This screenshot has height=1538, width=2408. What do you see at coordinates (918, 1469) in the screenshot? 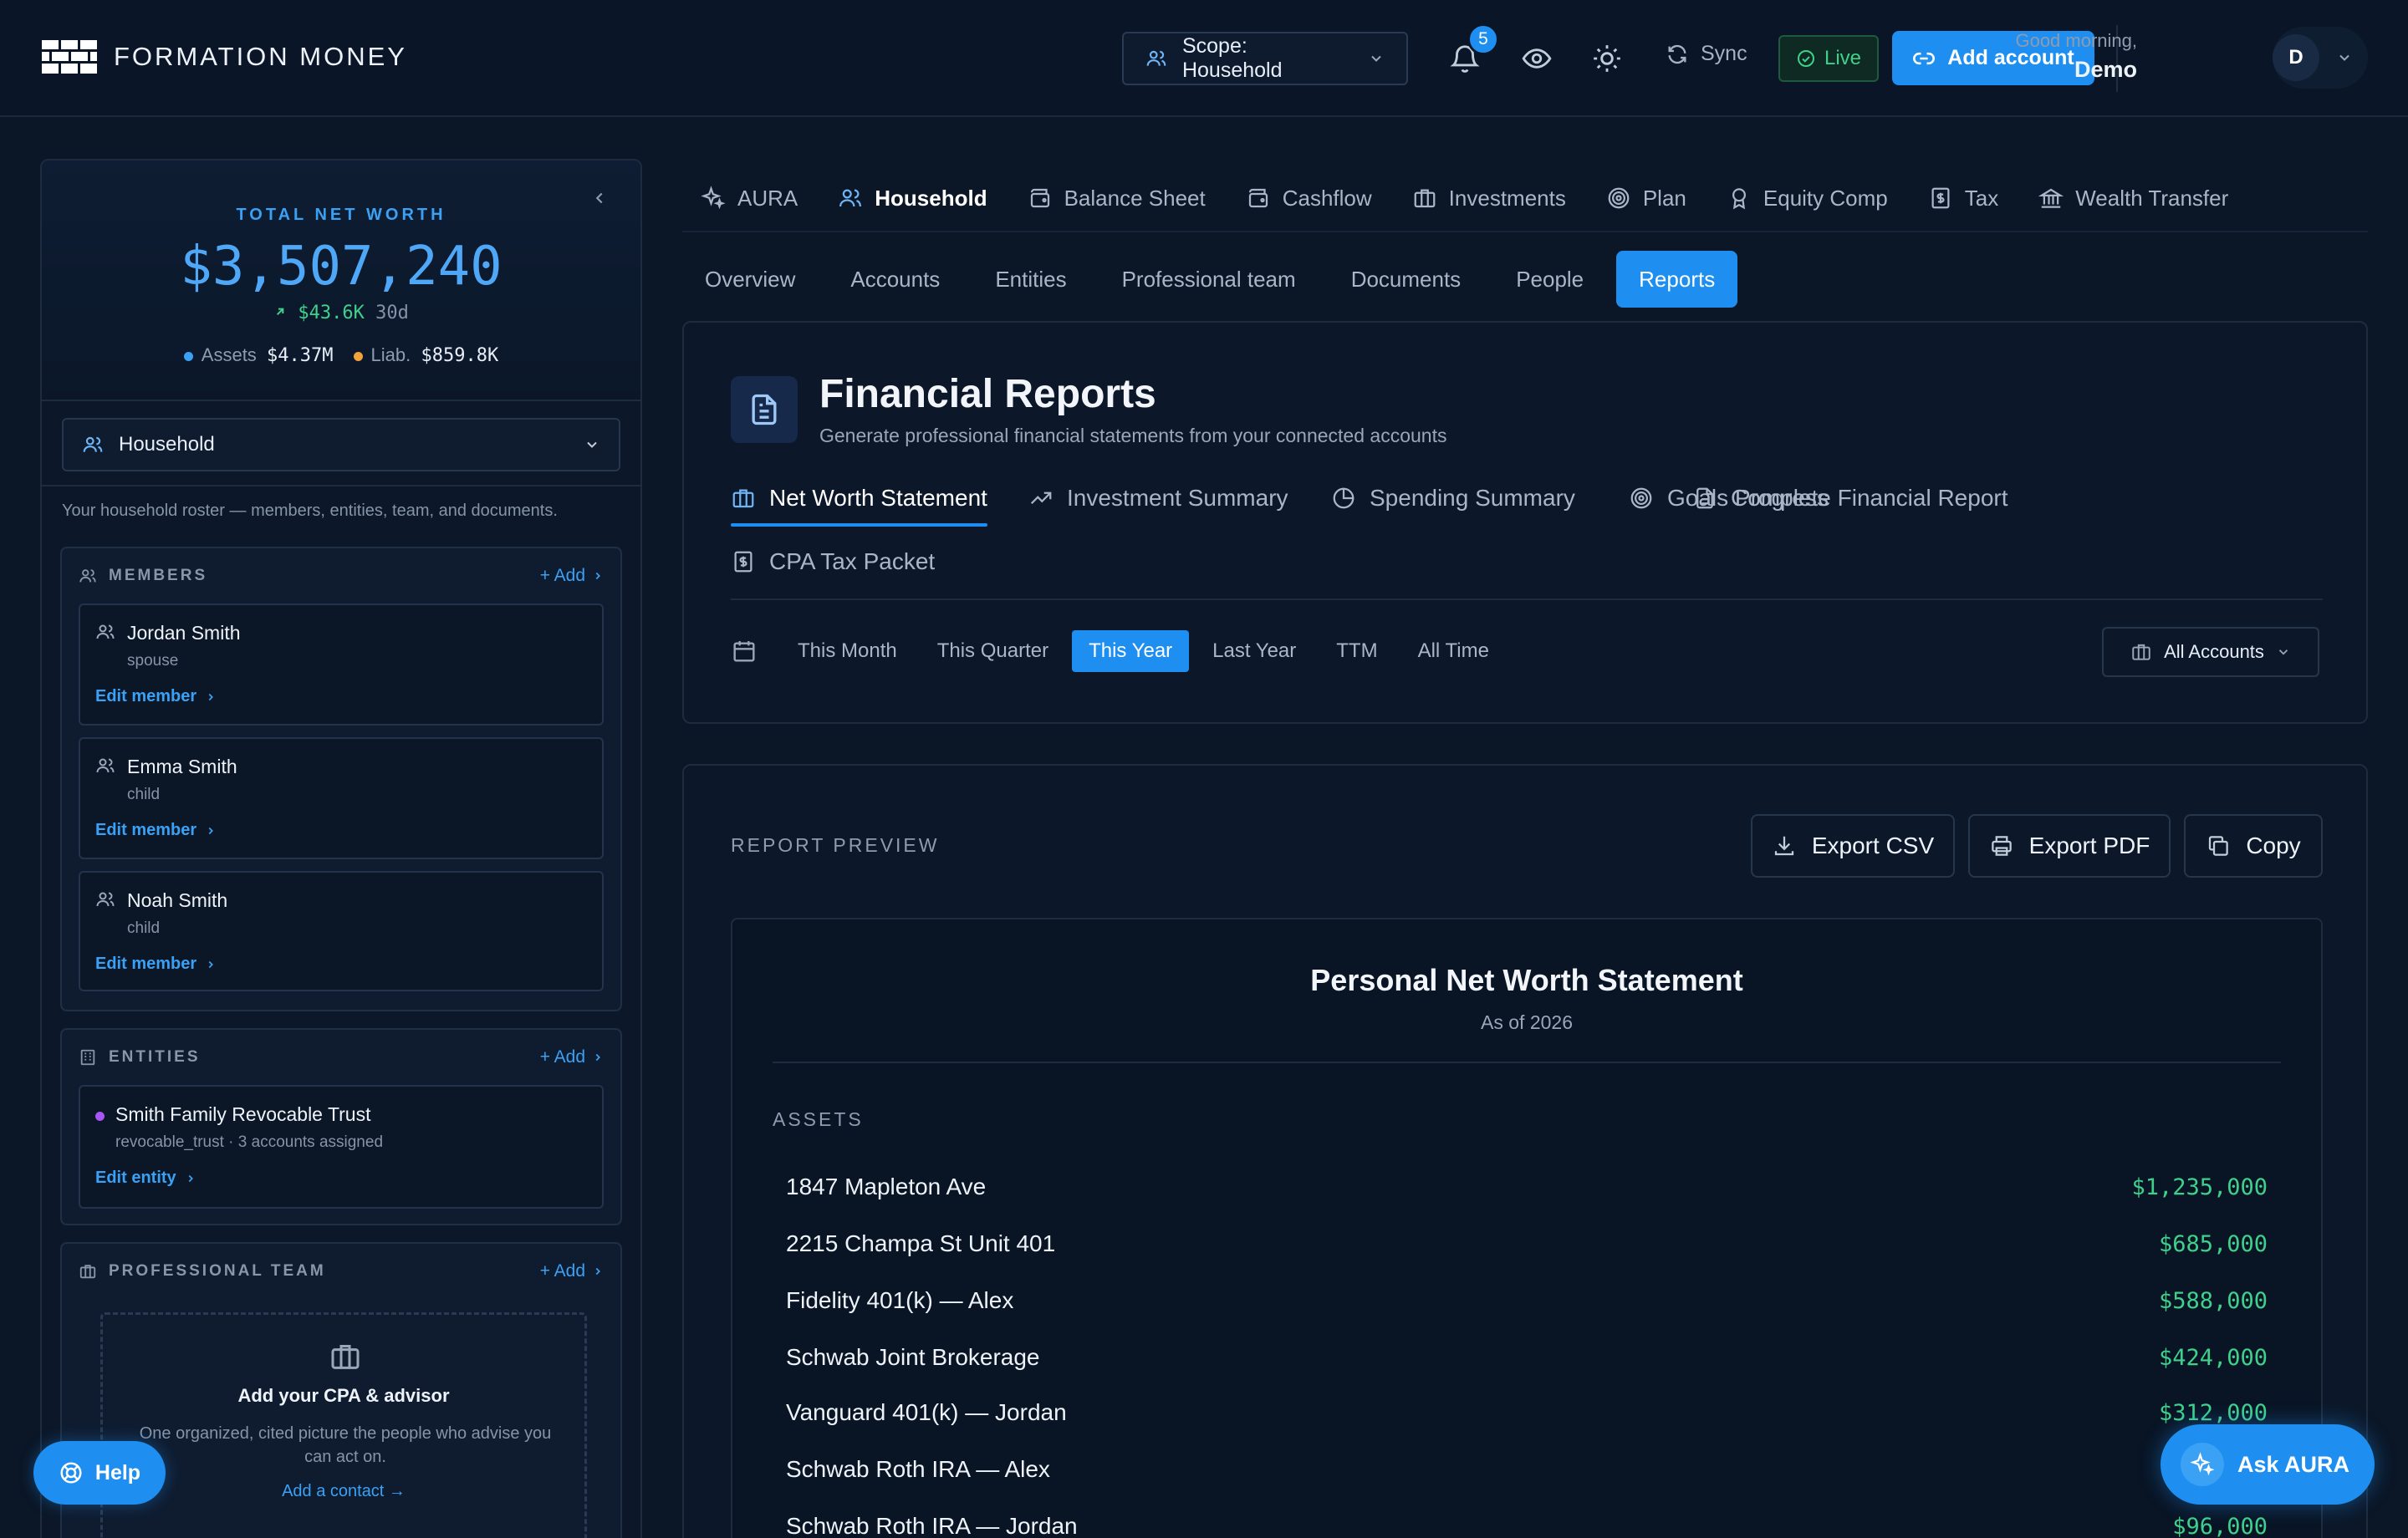
I see `asset-name: Schwab Roth IRA — Alex` at bounding box center [918, 1469].